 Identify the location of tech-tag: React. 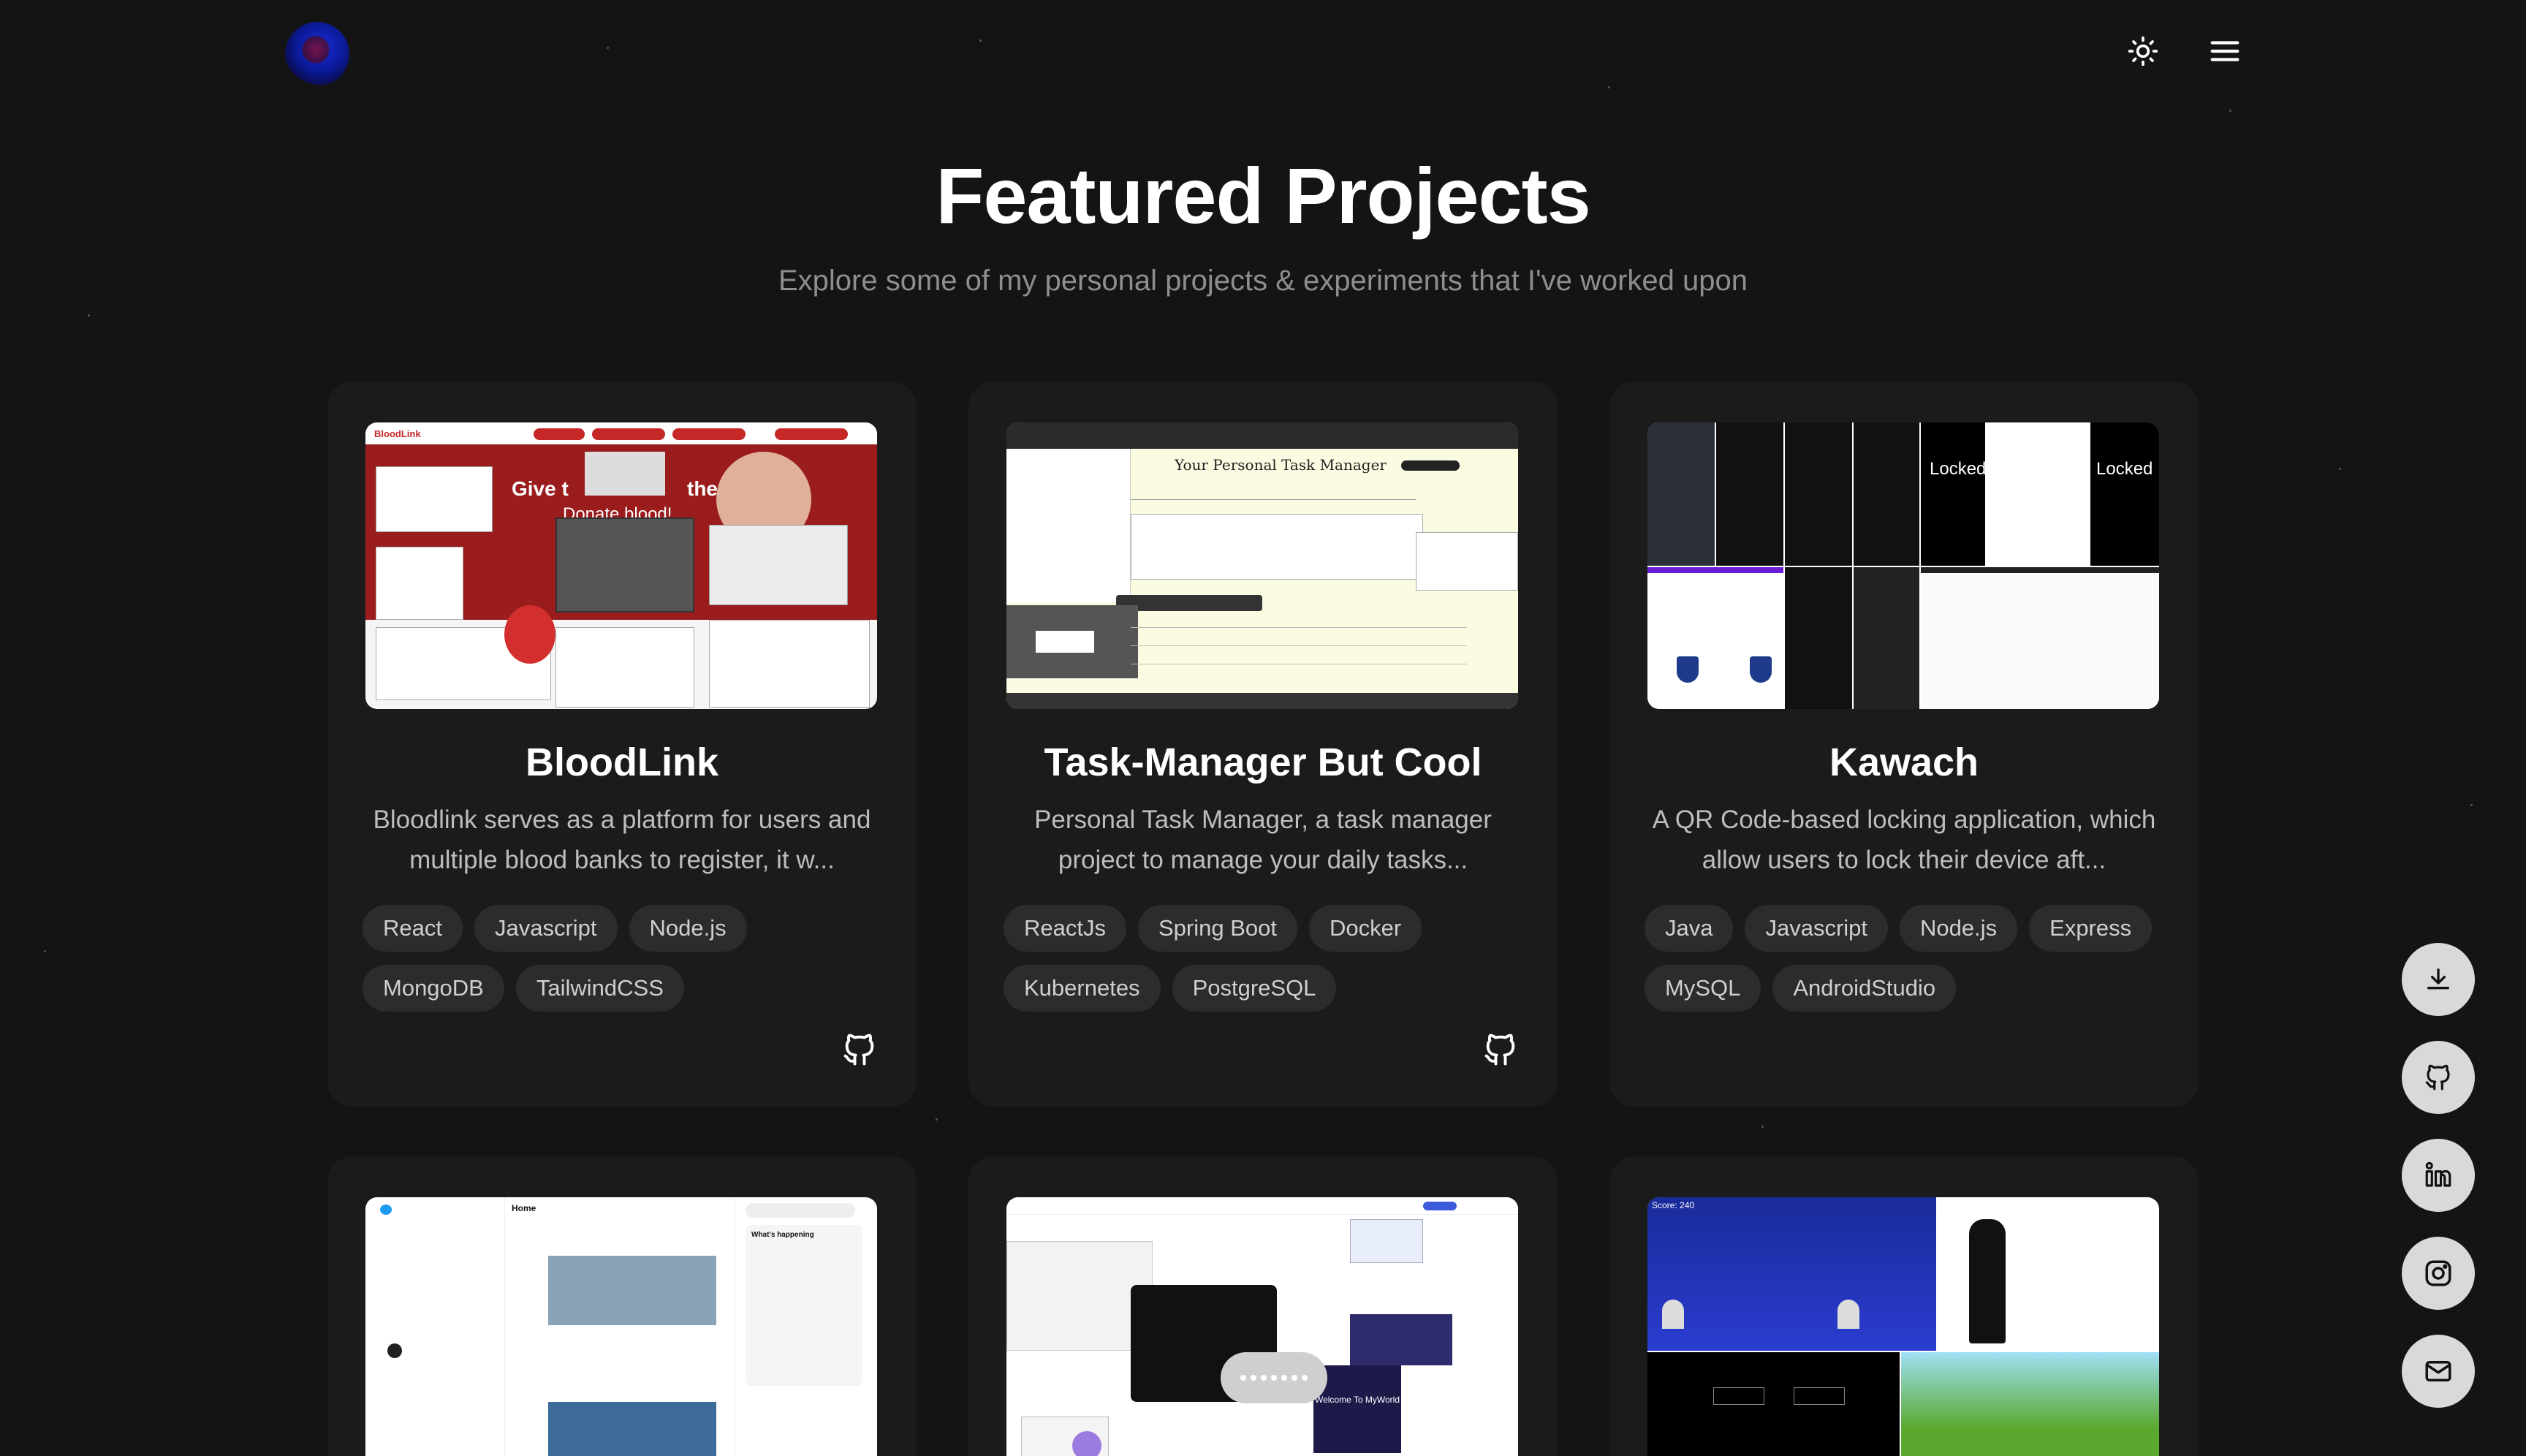
(413, 928).